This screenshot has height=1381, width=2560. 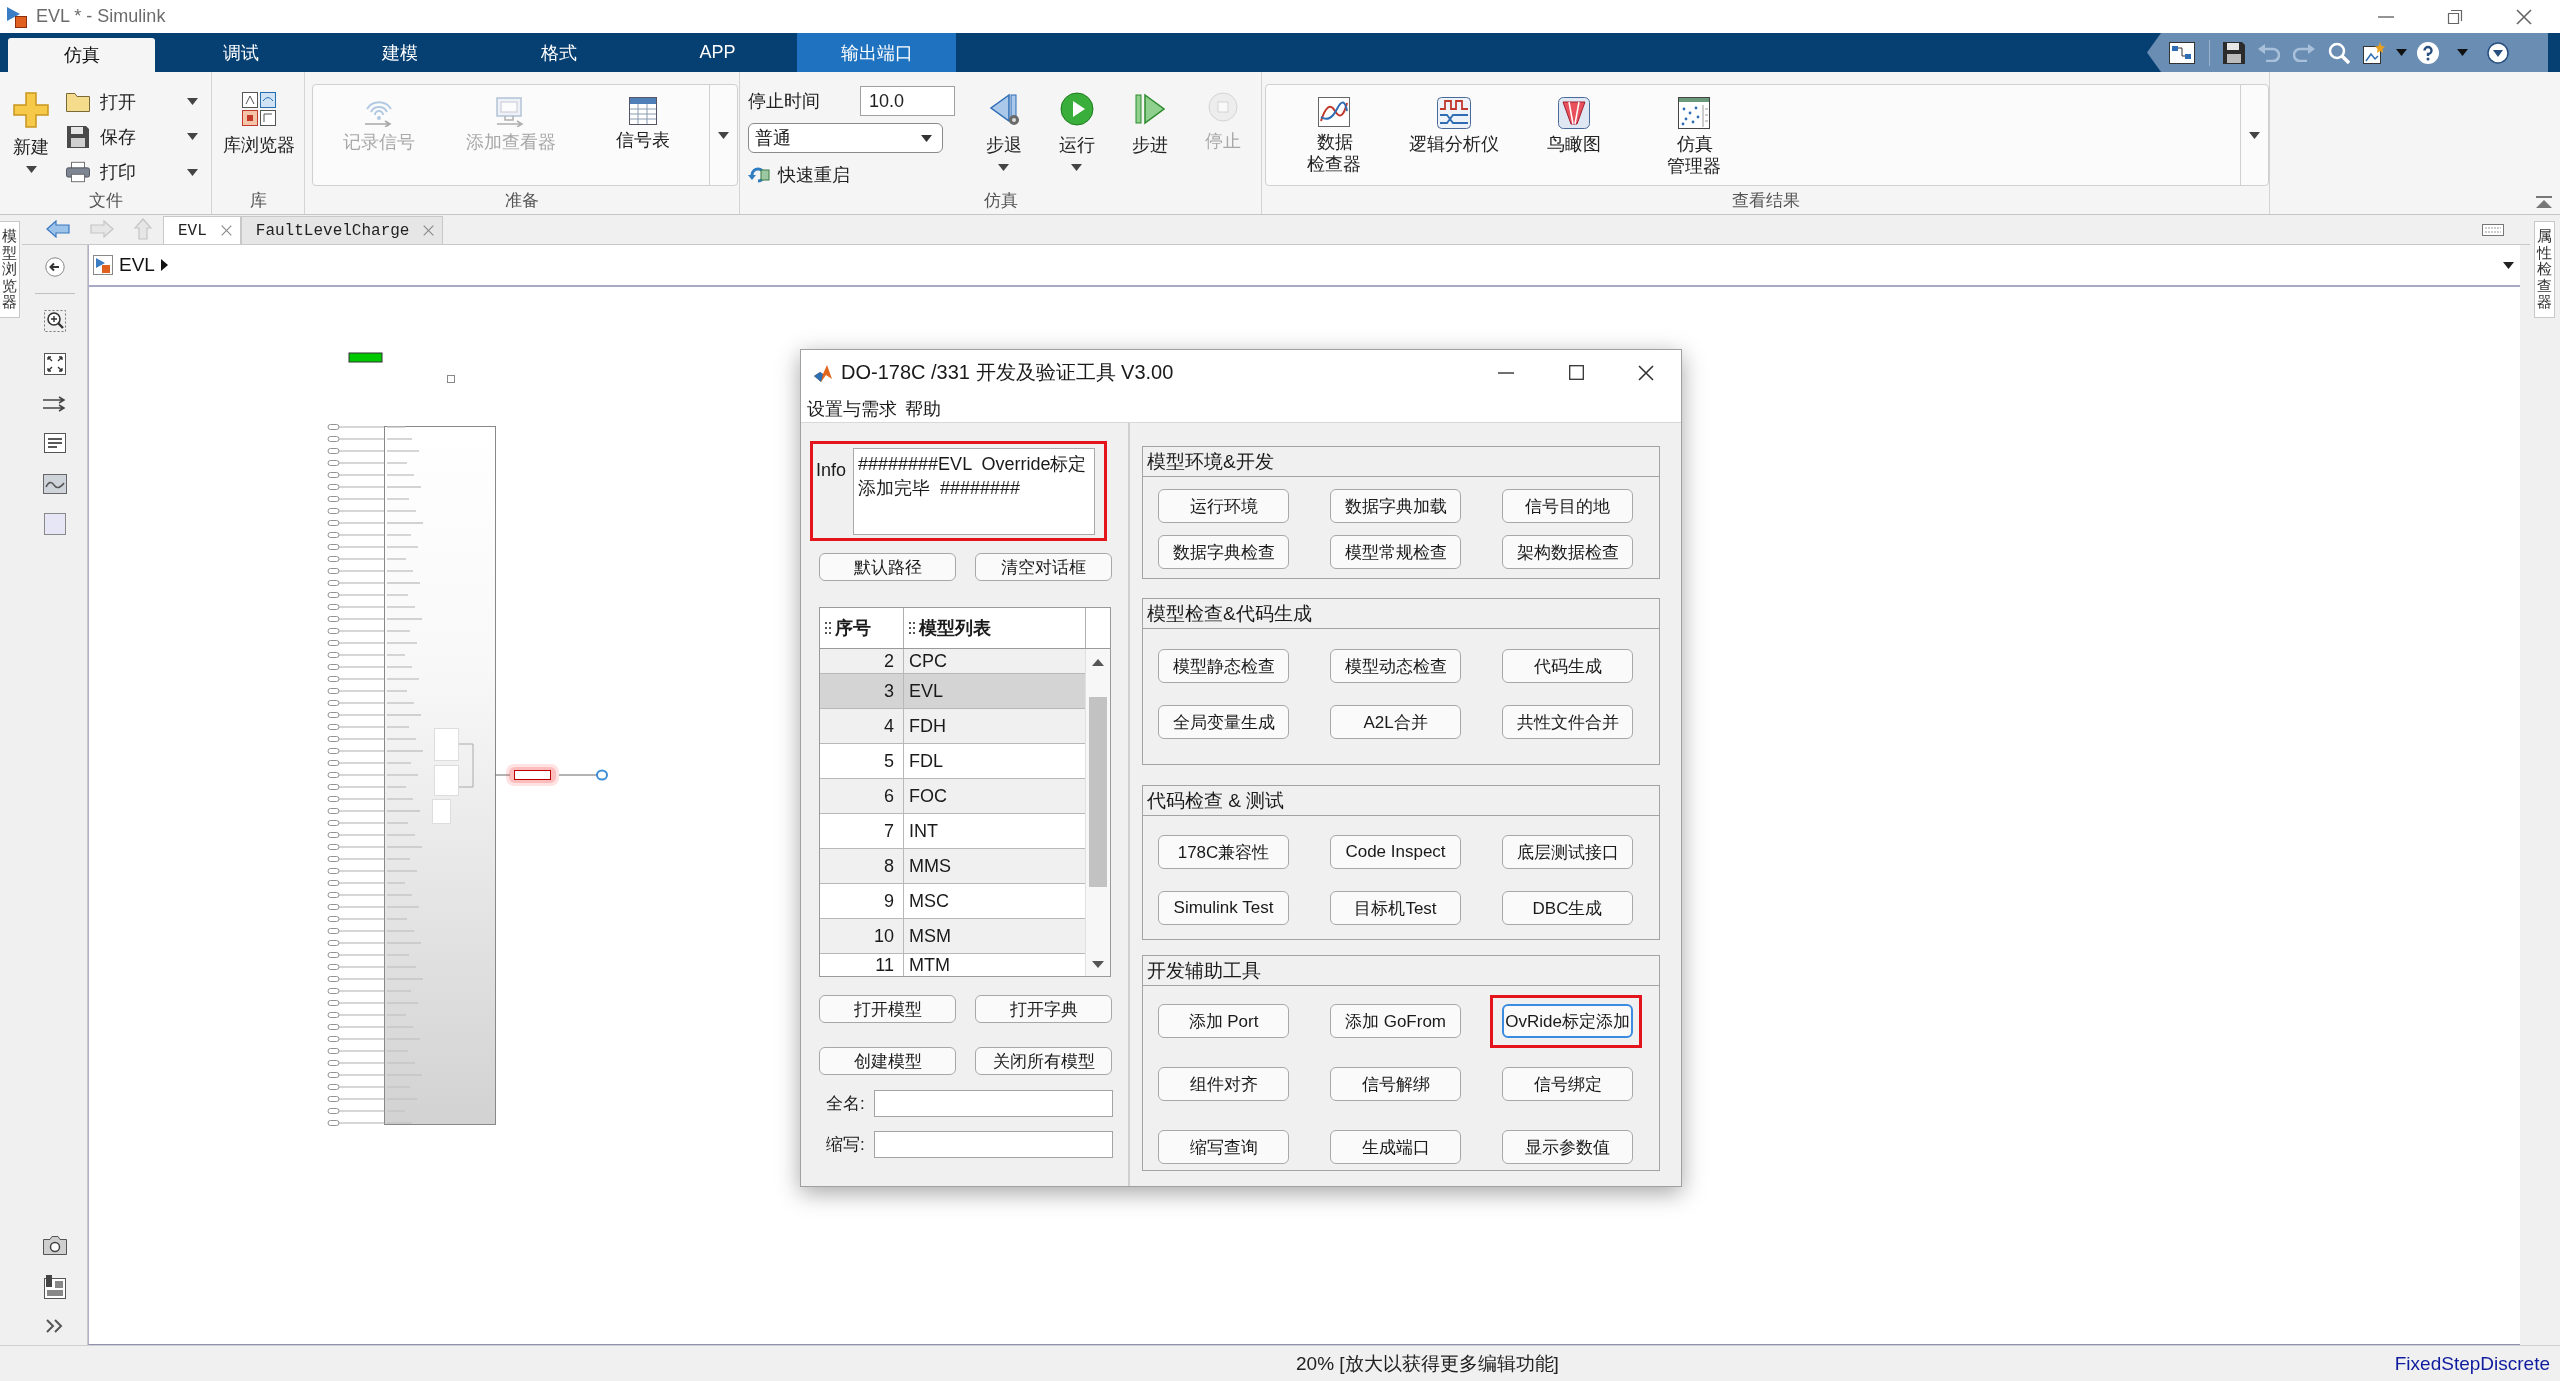 What do you see at coordinates (1454, 135) in the screenshot?
I see `logic-analyzer-button: 逻辑分析仪` at bounding box center [1454, 135].